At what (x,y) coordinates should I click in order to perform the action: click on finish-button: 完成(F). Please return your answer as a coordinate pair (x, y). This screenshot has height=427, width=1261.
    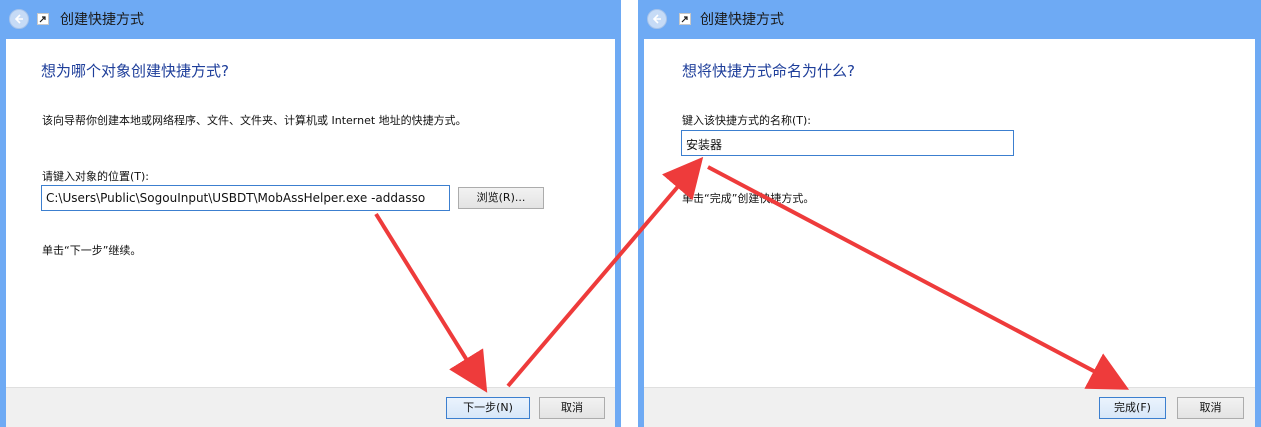
    Looking at the image, I should click on (1132, 408).